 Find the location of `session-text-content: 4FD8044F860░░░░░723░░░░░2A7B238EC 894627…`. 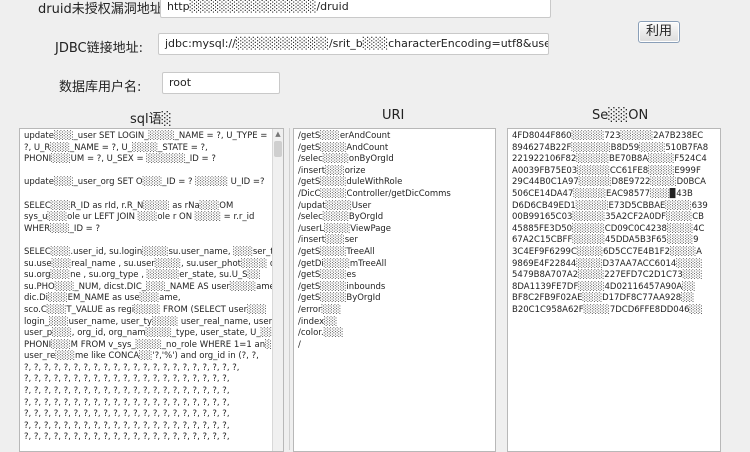

session-text-content: 4FD8044F860░░░░░723░░░░░2A7B238EC 894627… is located at coordinates (610, 223).